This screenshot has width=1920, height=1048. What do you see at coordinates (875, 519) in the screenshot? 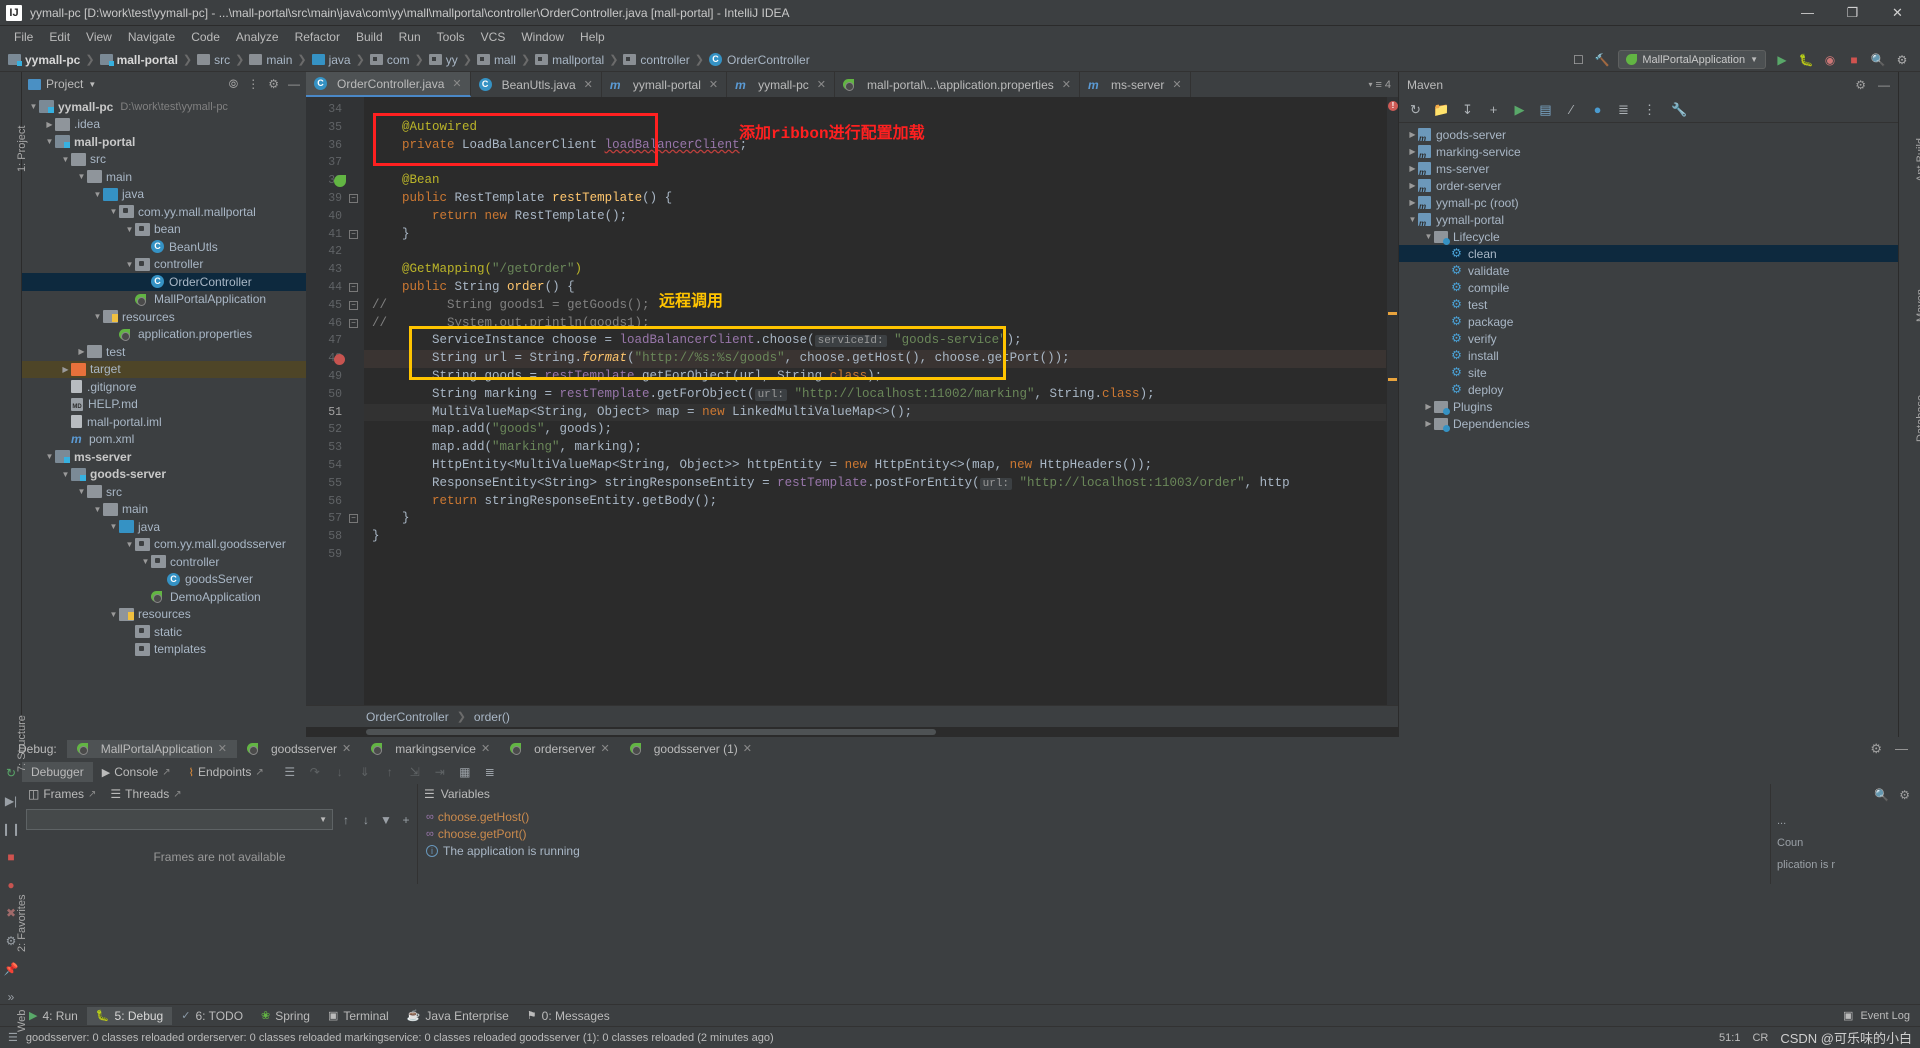
I see `code-line-57: }` at bounding box center [875, 519].